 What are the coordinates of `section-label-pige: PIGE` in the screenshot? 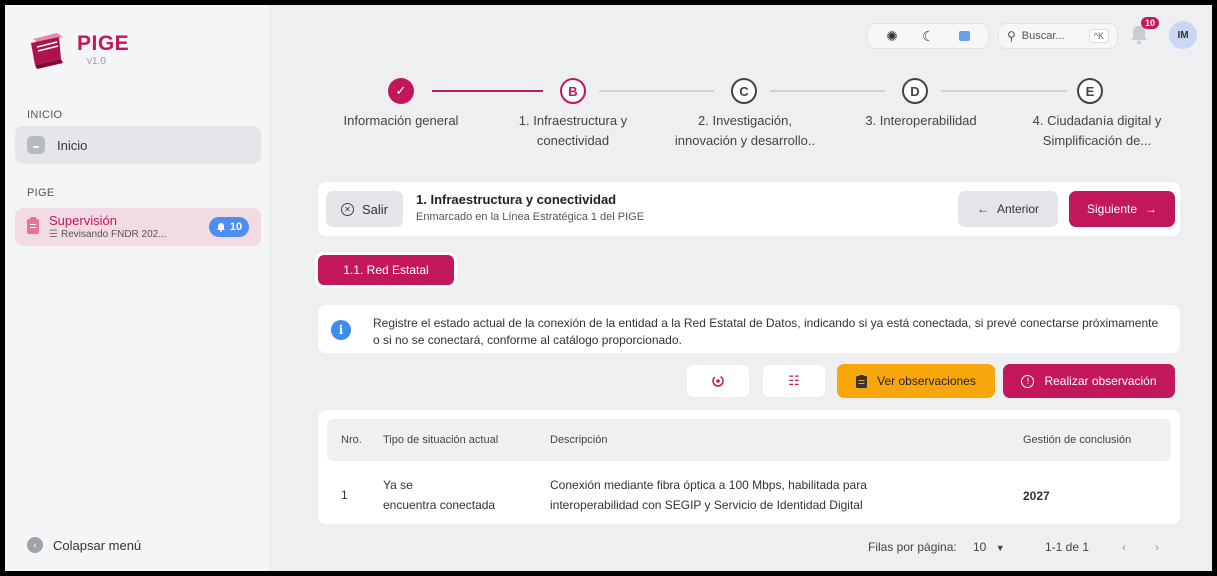 It's located at (41, 193).